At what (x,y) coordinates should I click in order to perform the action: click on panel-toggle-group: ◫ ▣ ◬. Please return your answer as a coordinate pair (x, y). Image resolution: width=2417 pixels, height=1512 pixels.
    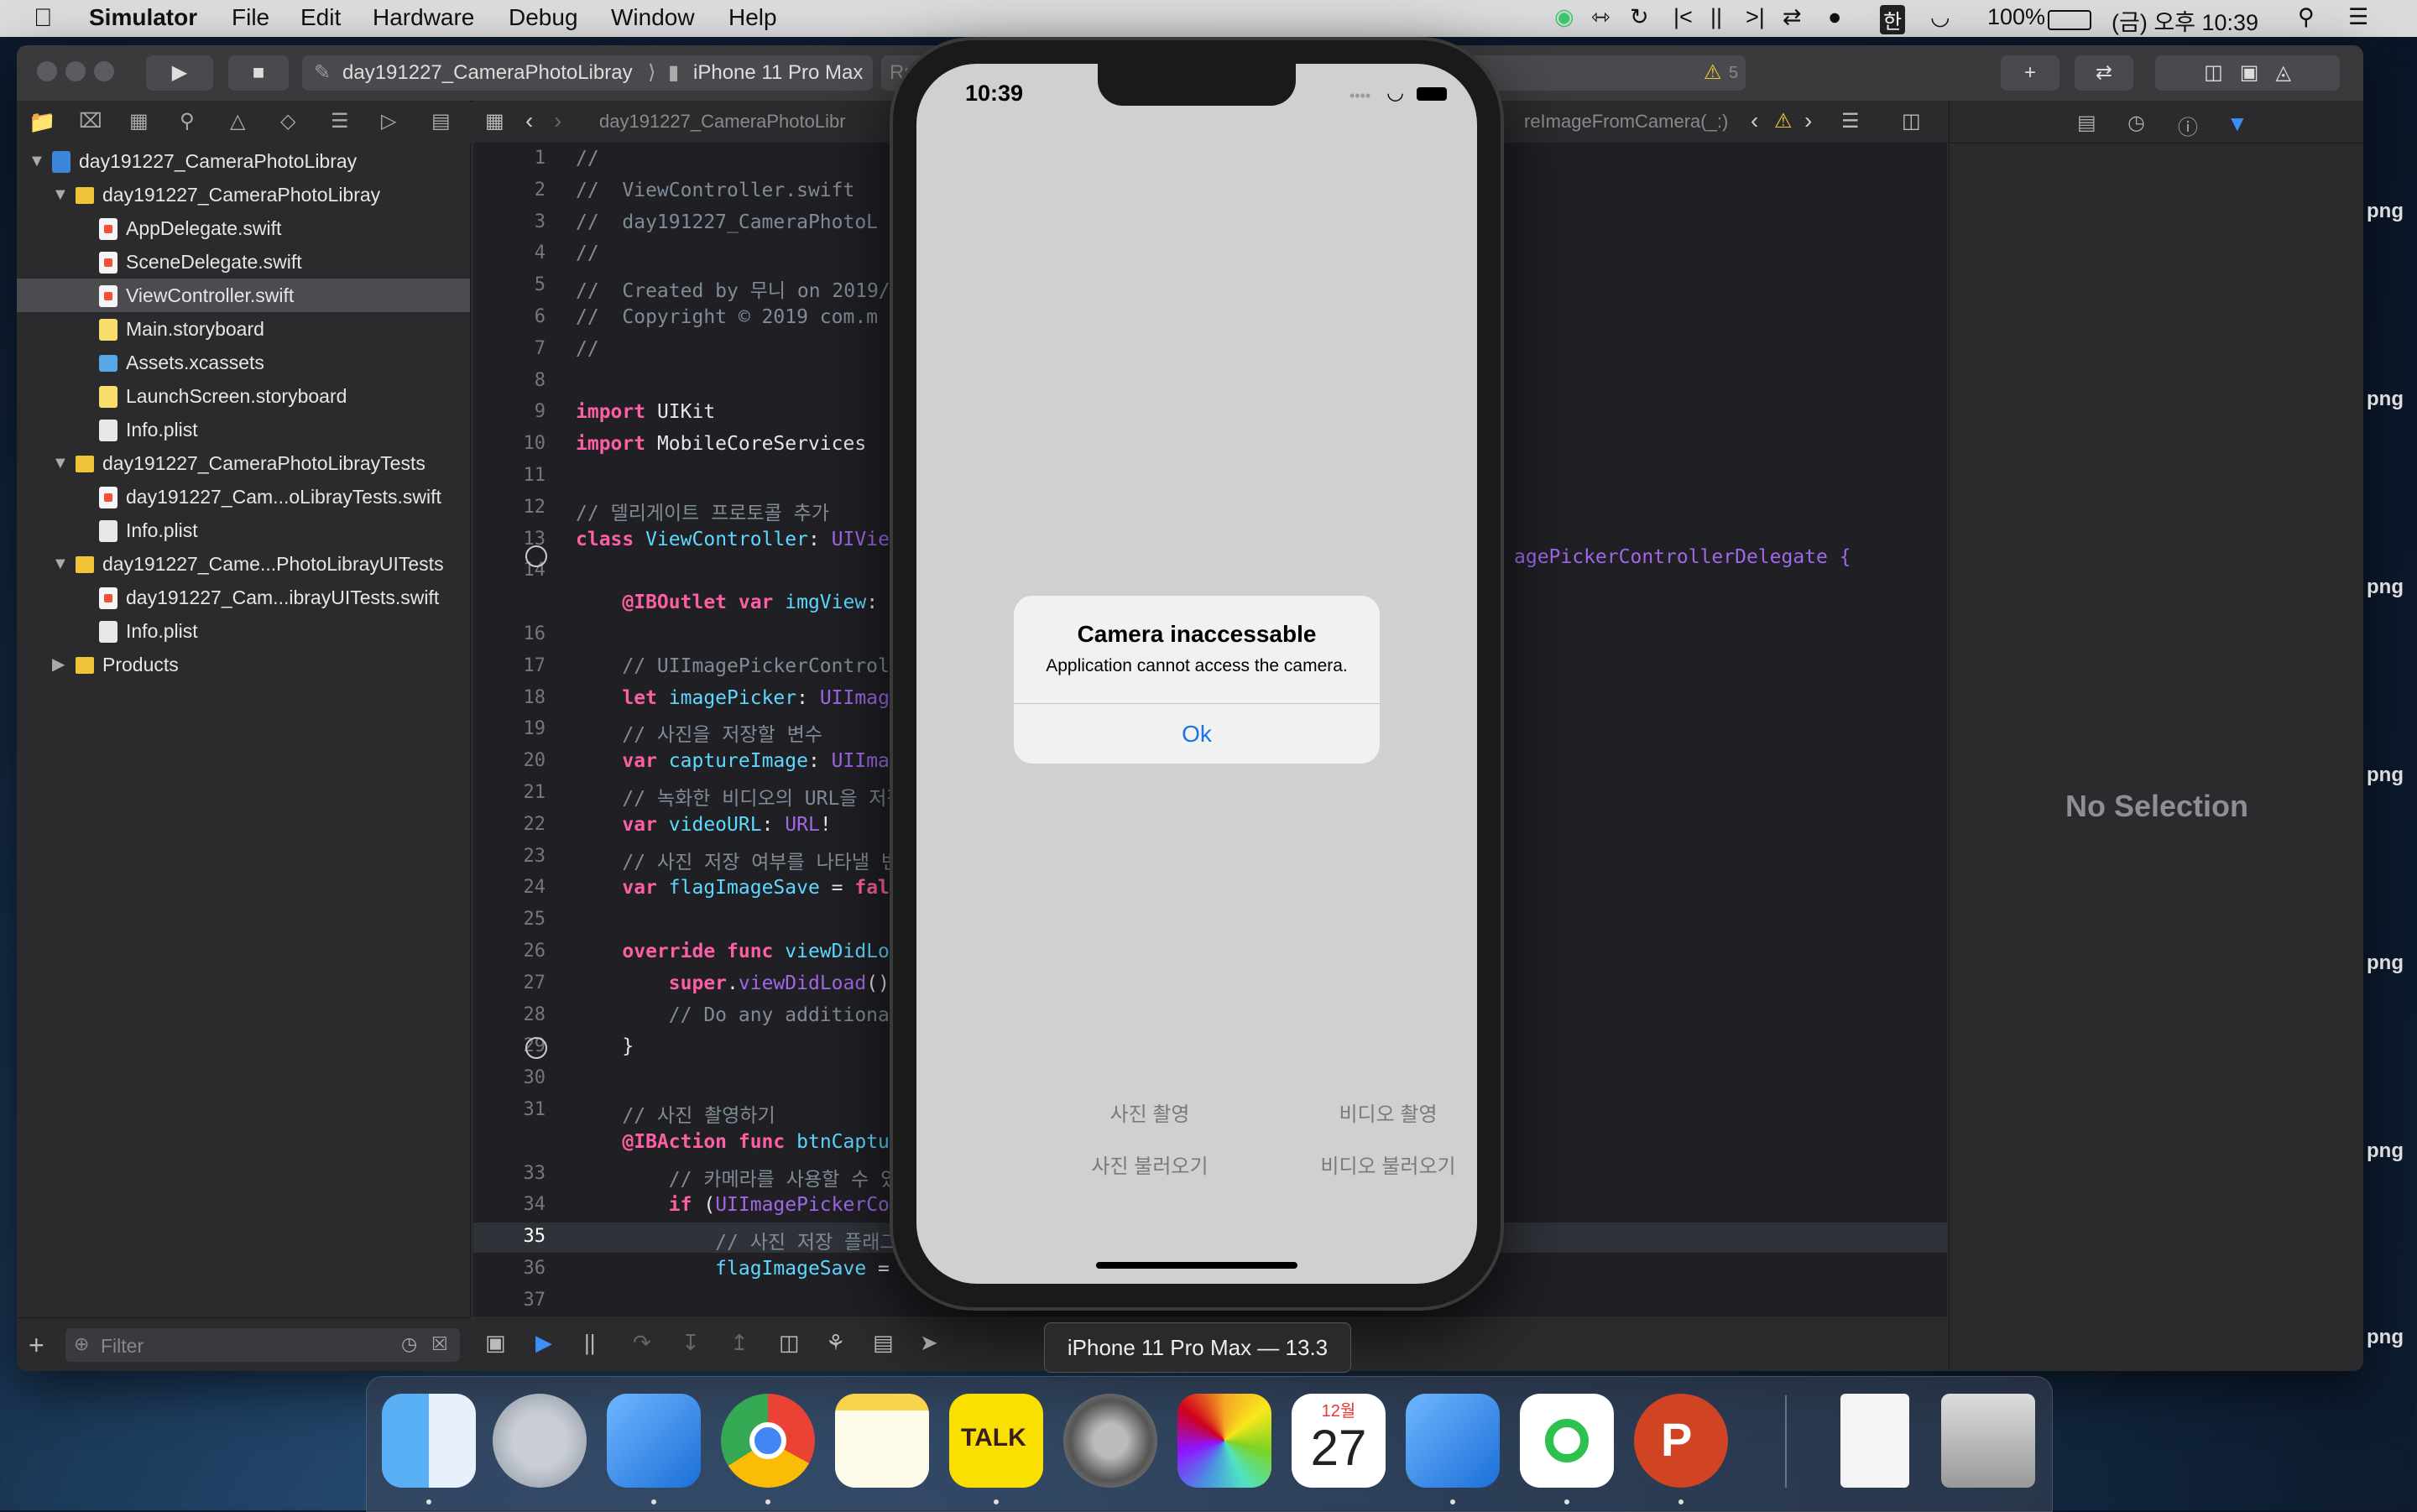
    Looking at the image, I should click on (2247, 73).